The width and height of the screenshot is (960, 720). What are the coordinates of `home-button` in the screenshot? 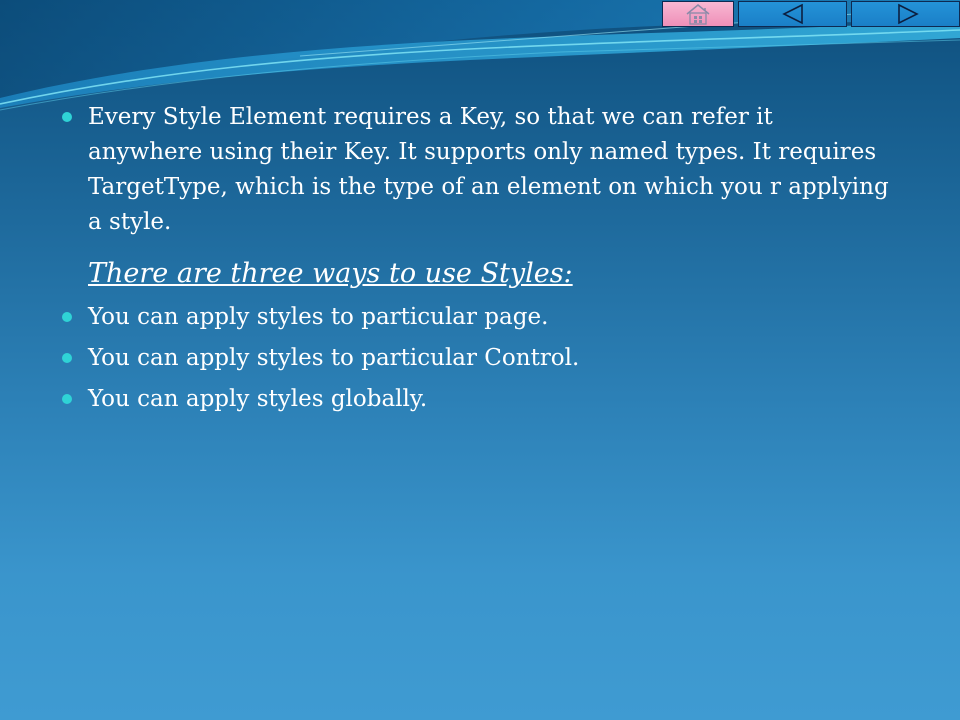 It's located at (698, 14).